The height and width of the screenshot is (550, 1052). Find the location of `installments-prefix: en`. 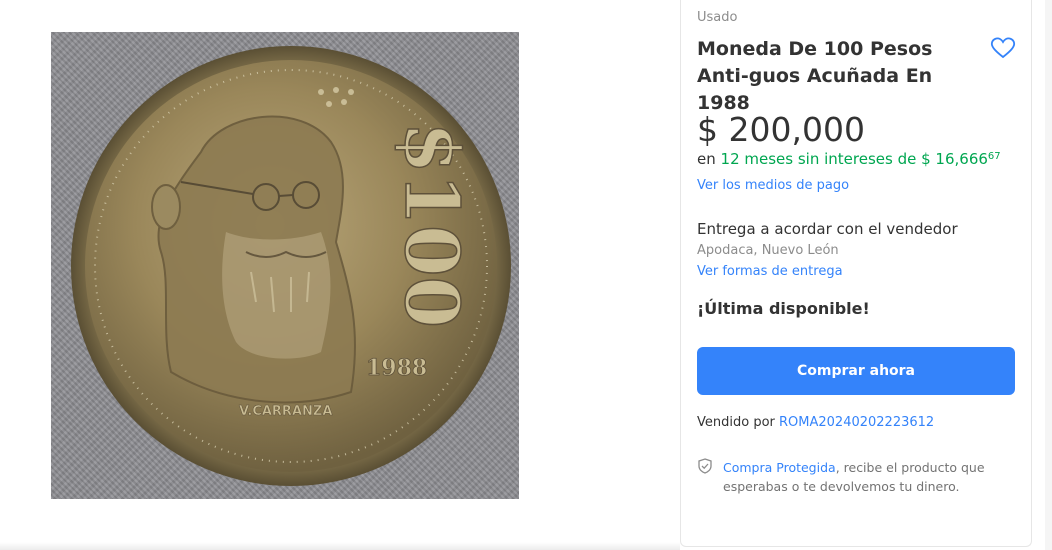

installments-prefix: en is located at coordinates (706, 159).